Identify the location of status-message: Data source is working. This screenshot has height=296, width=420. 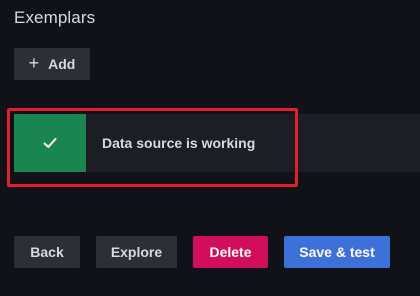
(179, 143).